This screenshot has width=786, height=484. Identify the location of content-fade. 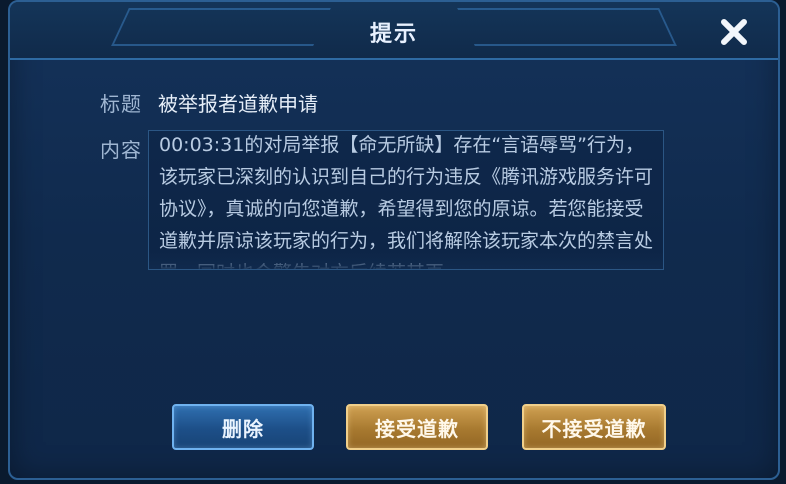
(406, 260).